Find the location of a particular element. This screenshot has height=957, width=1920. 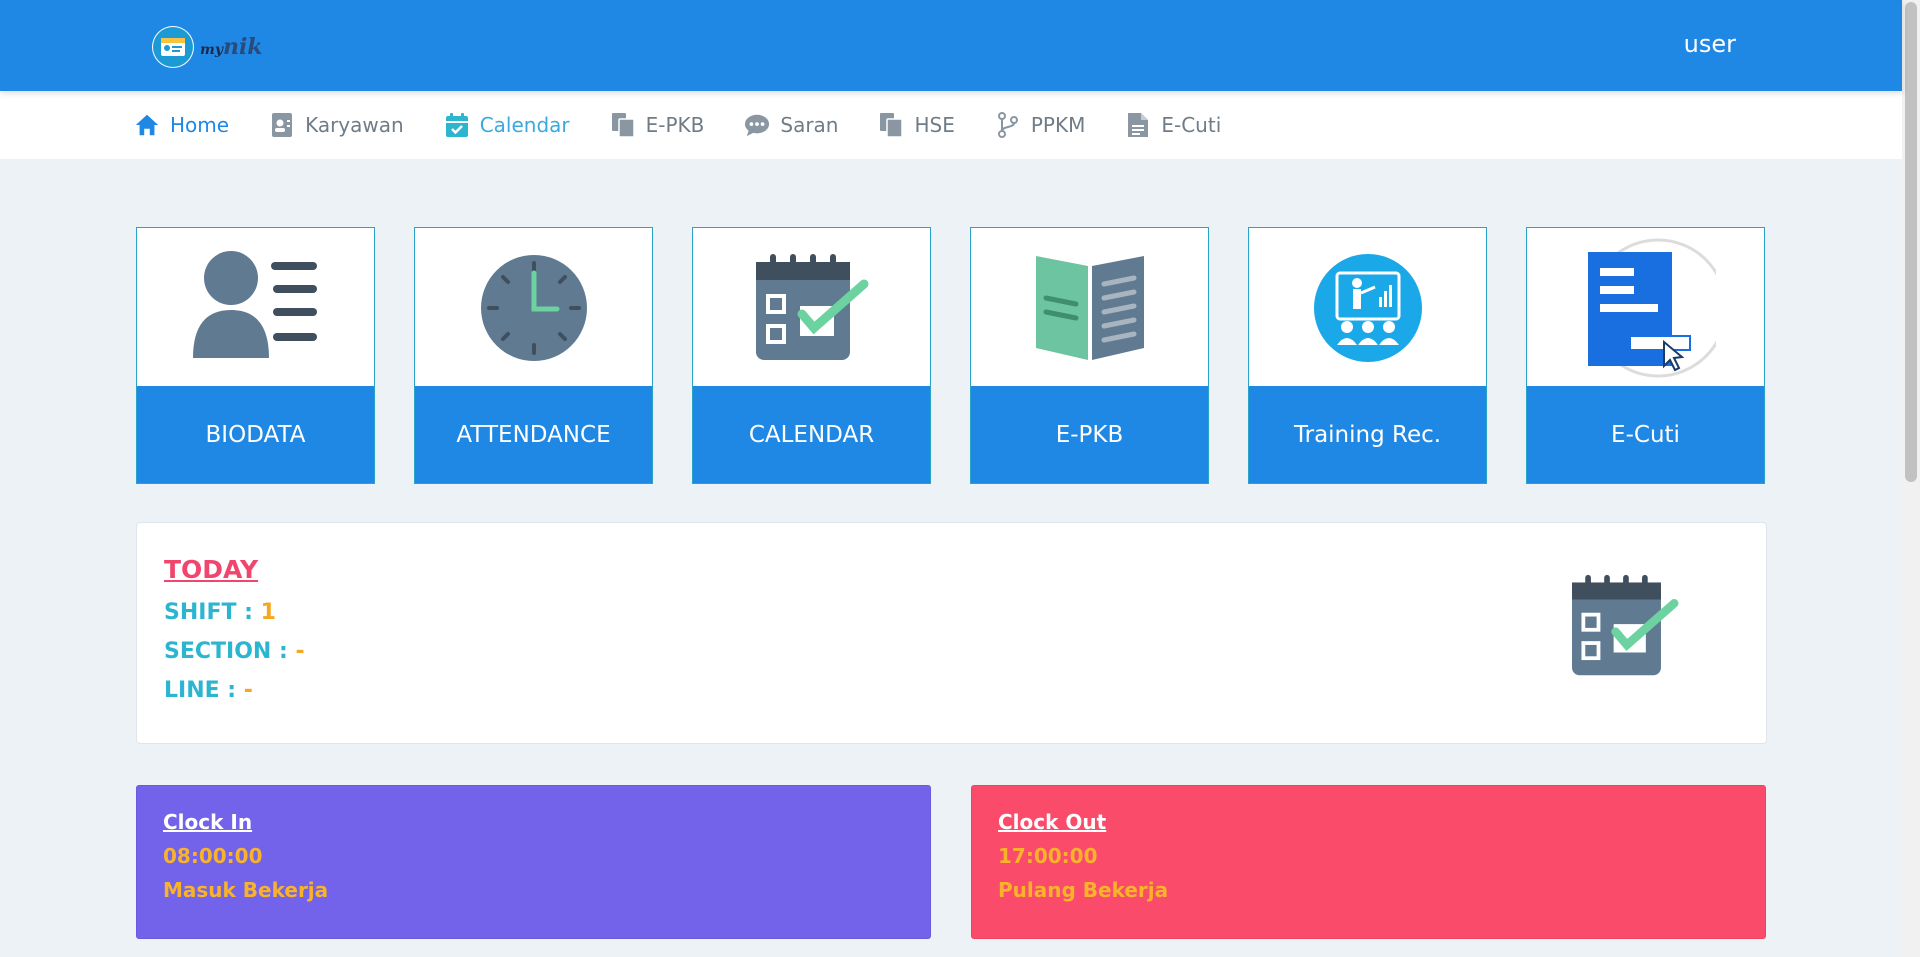

tile-biodata: BIODATA is located at coordinates (255, 355).